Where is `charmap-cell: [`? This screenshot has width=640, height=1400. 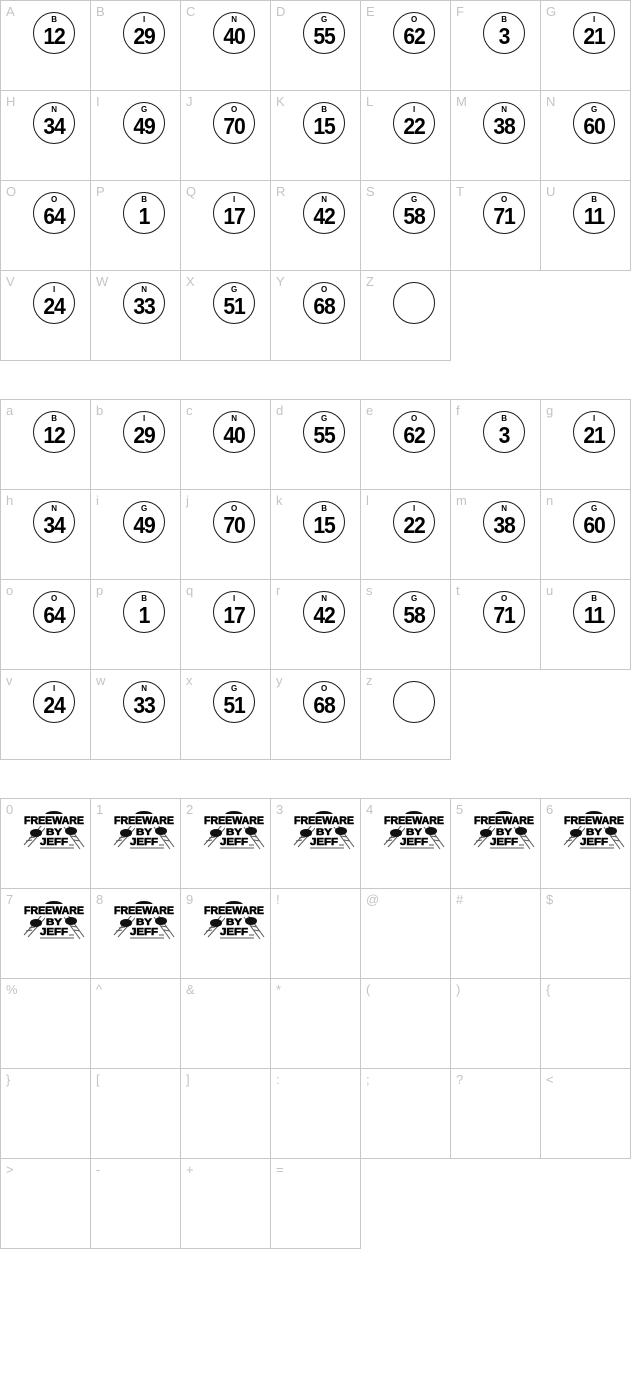 charmap-cell: [ is located at coordinates (136, 1114).